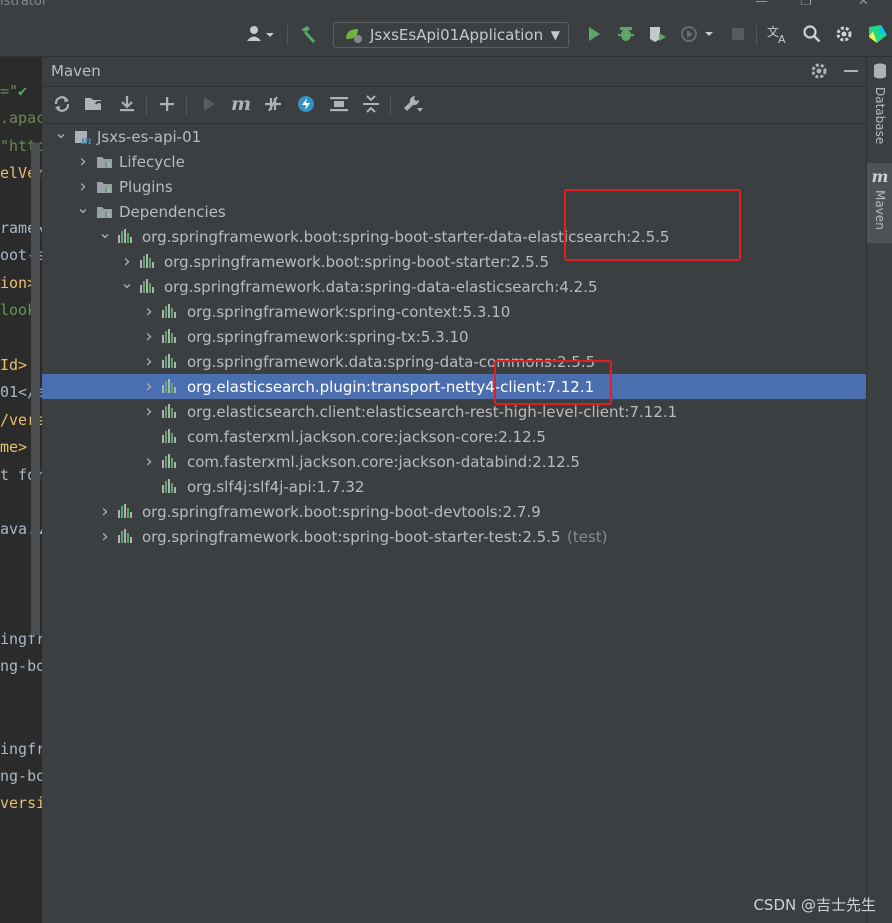  Describe the element at coordinates (371, 104) in the screenshot. I see `collapse-all-icon` at that location.